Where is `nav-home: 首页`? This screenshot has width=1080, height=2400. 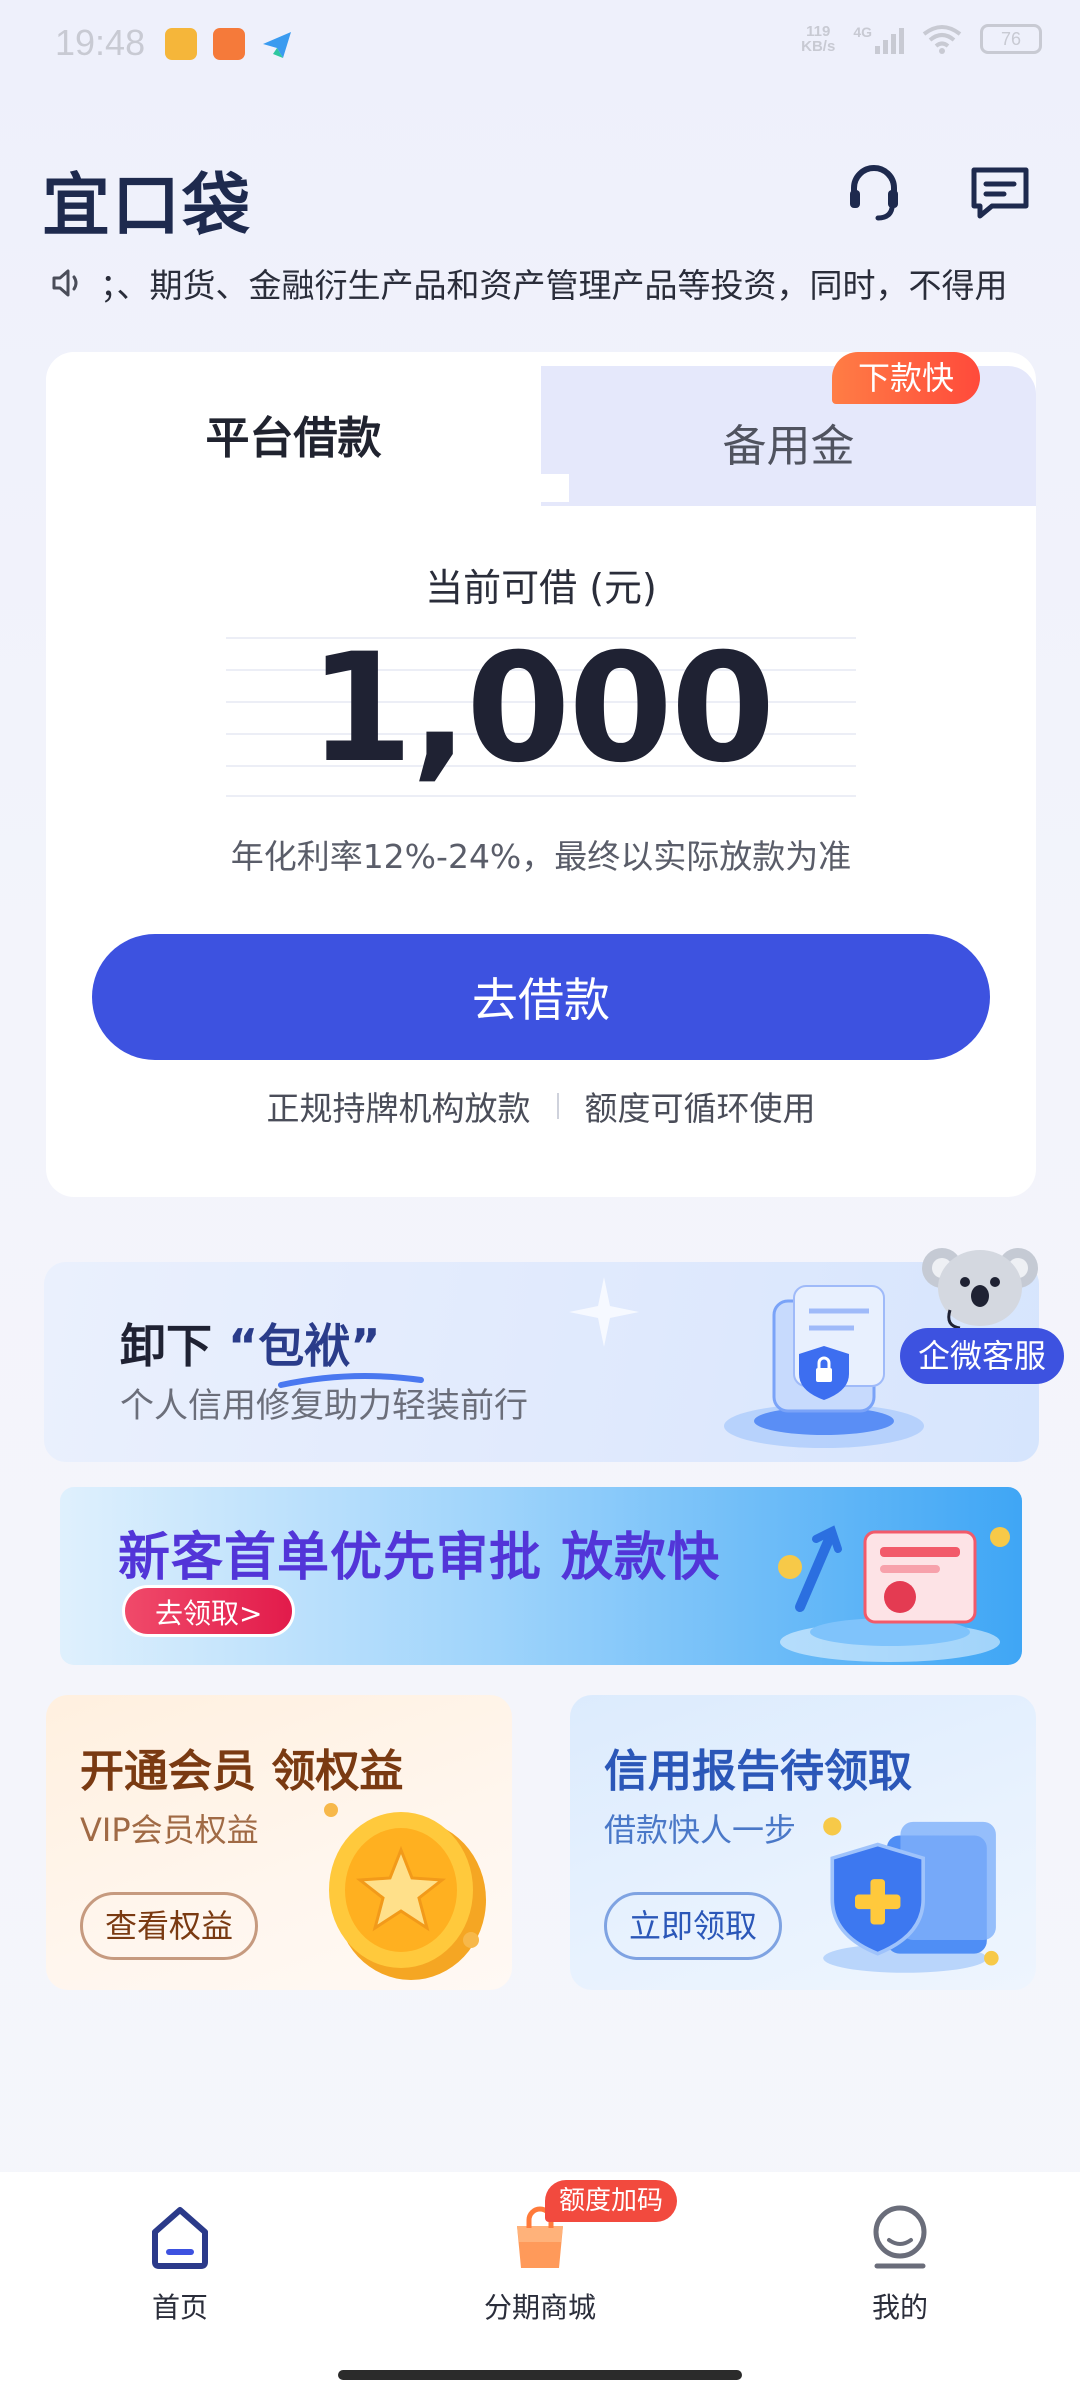
nav-home: 首页 is located at coordinates (180, 2264).